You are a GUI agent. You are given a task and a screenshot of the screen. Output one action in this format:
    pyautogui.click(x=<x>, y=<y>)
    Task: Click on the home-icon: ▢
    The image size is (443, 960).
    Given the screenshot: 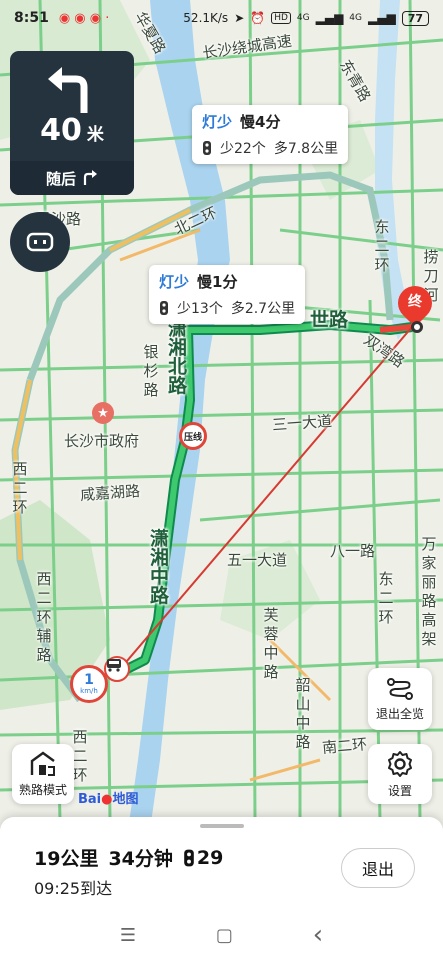 What is the action you would take?
    pyautogui.click(x=224, y=935)
    